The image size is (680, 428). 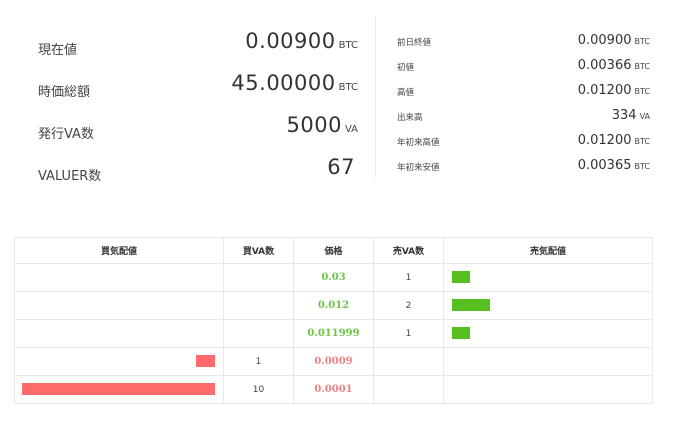 I want to click on stat-value: 45.00000 BTC, so click(x=294, y=83).